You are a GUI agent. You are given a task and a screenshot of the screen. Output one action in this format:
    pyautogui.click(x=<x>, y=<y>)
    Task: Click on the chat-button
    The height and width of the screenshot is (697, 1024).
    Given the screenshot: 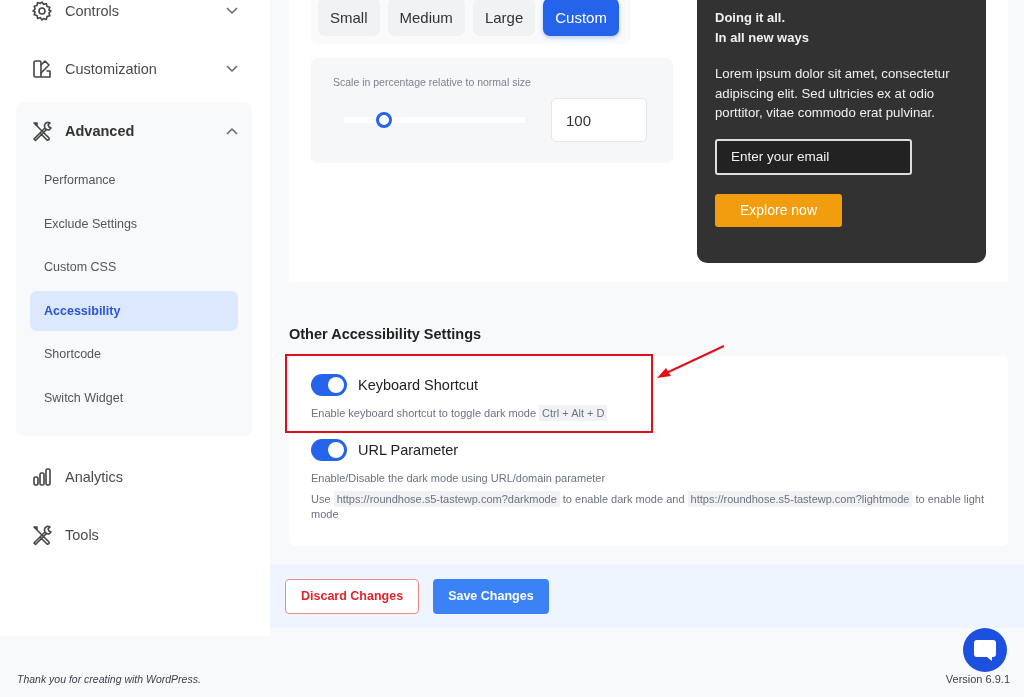 What is the action you would take?
    pyautogui.click(x=985, y=650)
    